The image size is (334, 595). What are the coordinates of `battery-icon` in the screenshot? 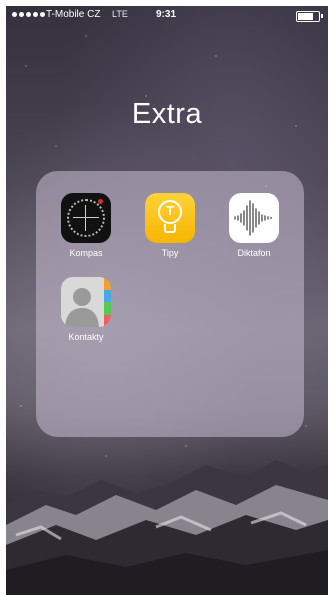 It's located at (308, 16).